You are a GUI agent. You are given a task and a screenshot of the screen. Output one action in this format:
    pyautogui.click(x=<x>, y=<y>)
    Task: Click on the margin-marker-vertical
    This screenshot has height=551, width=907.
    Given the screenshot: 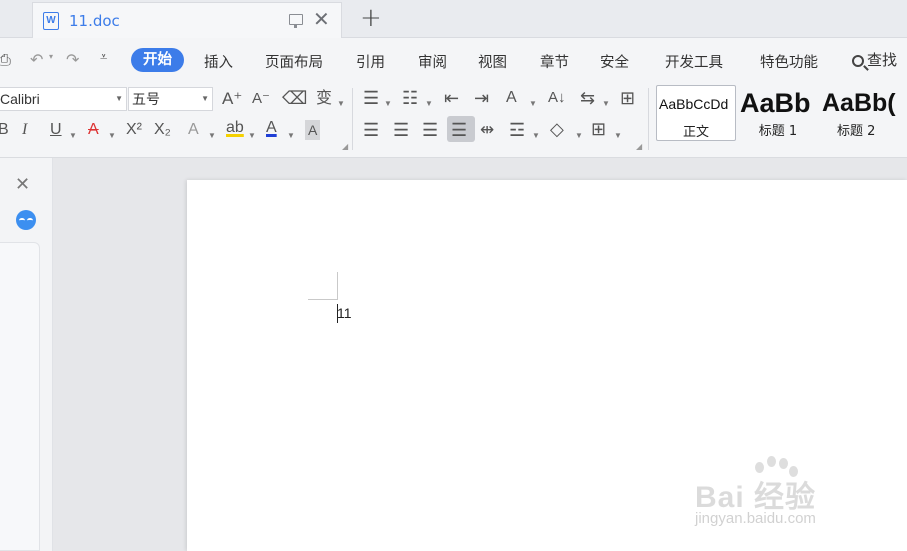 What is the action you would take?
    pyautogui.click(x=337, y=286)
    